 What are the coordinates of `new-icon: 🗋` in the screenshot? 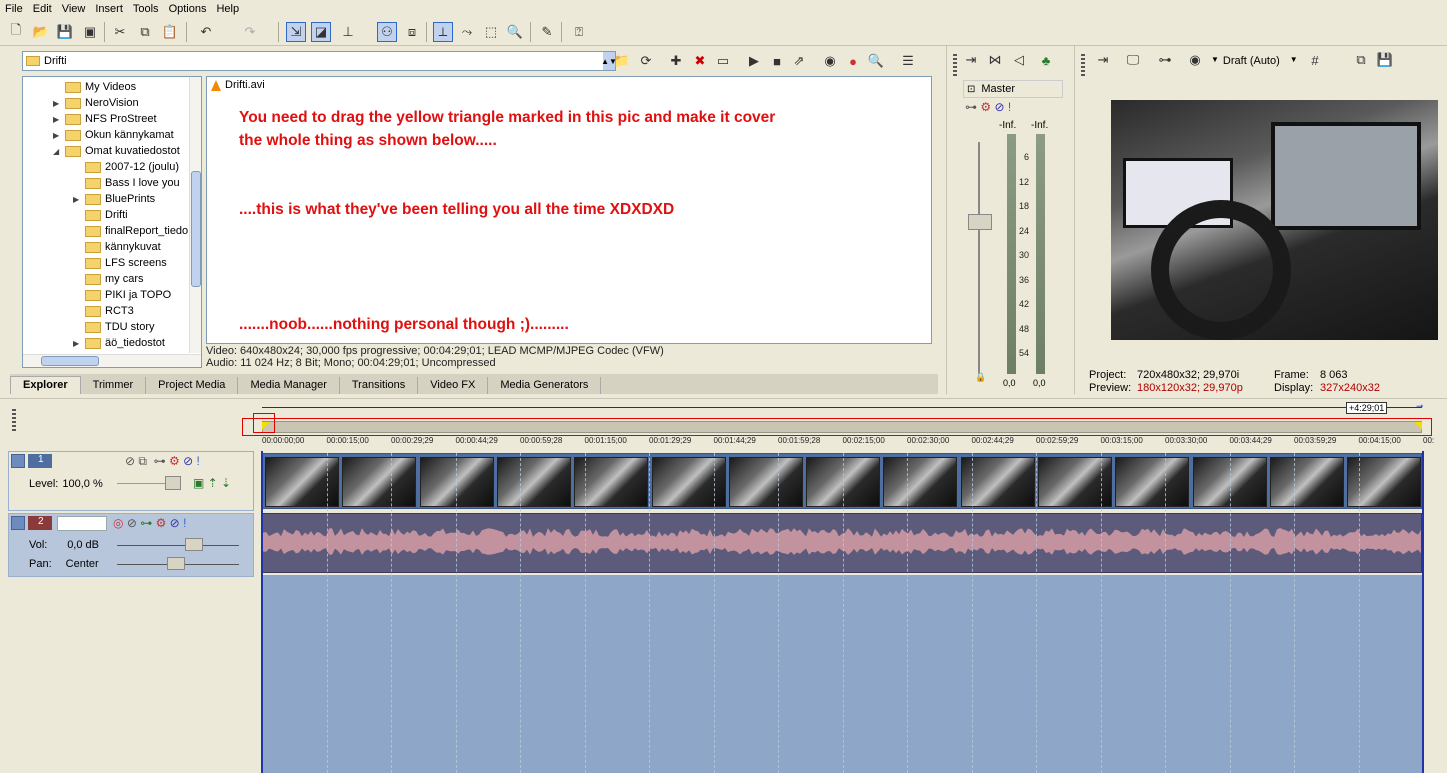 It's located at (16, 32).